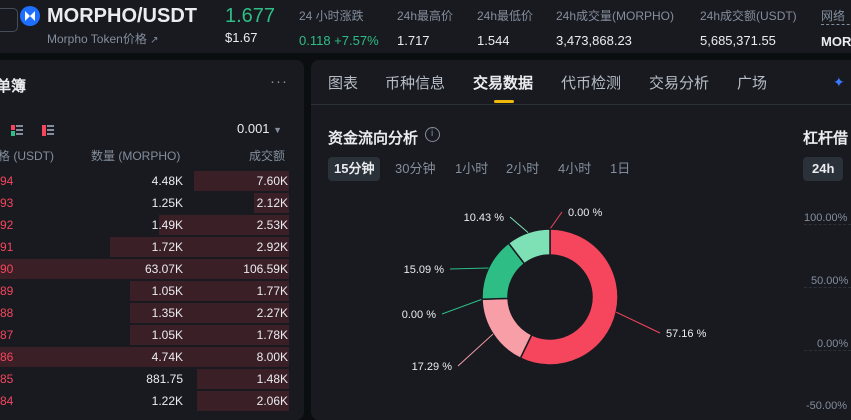 The height and width of the screenshot is (420, 851). What do you see at coordinates (7, 203) in the screenshot?
I see `ask-price: 93` at bounding box center [7, 203].